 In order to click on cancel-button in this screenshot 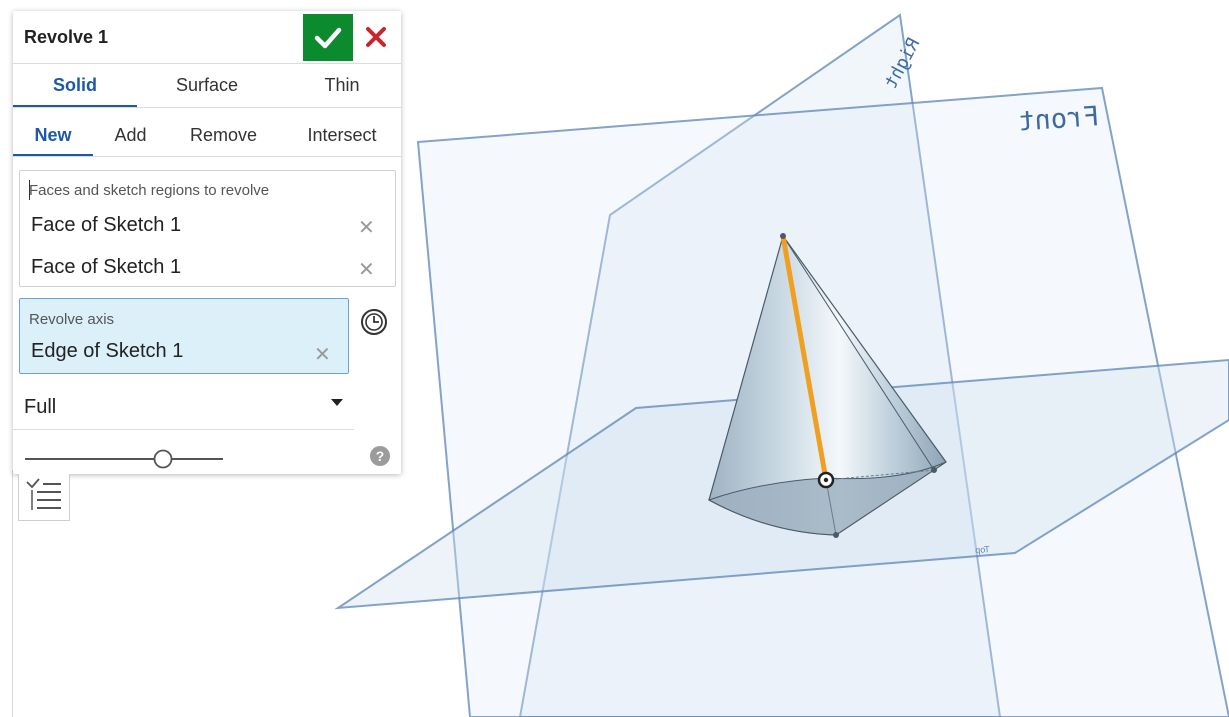, I will do `click(376, 37)`.